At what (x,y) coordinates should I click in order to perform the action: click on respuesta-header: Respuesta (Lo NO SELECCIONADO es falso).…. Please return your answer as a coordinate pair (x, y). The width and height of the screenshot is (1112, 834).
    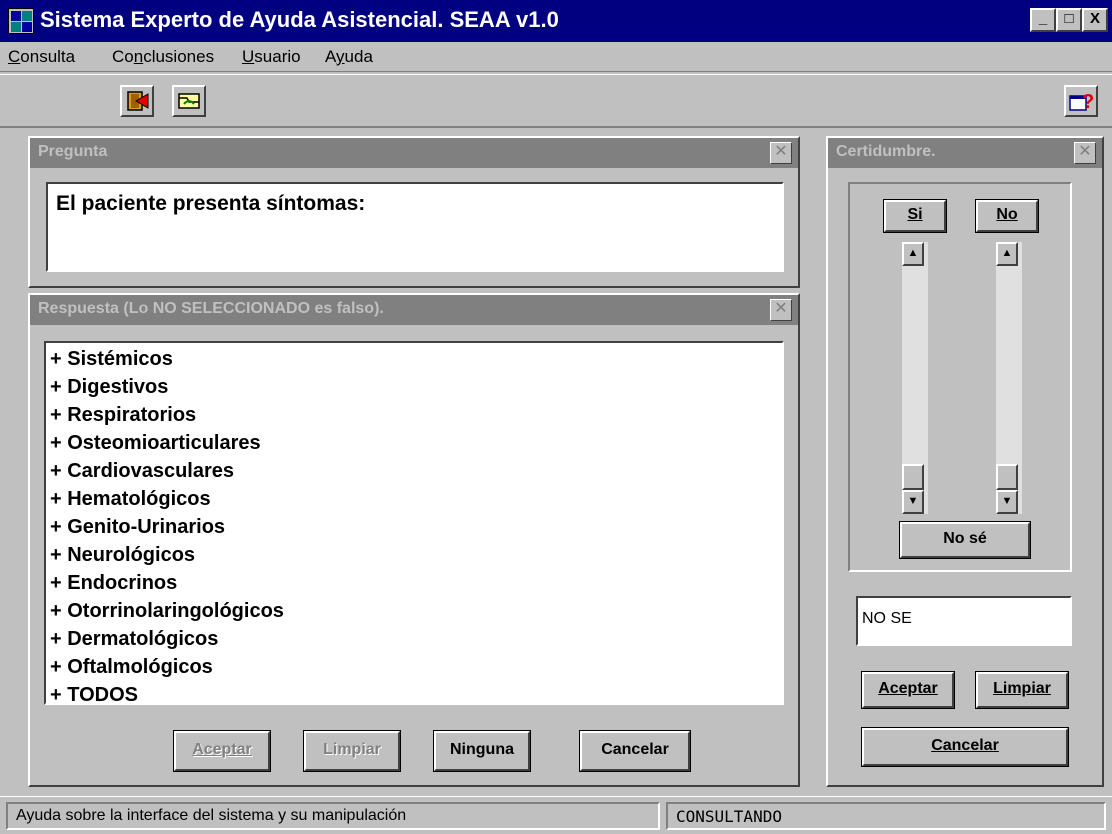
    Looking at the image, I should click on (414, 310).